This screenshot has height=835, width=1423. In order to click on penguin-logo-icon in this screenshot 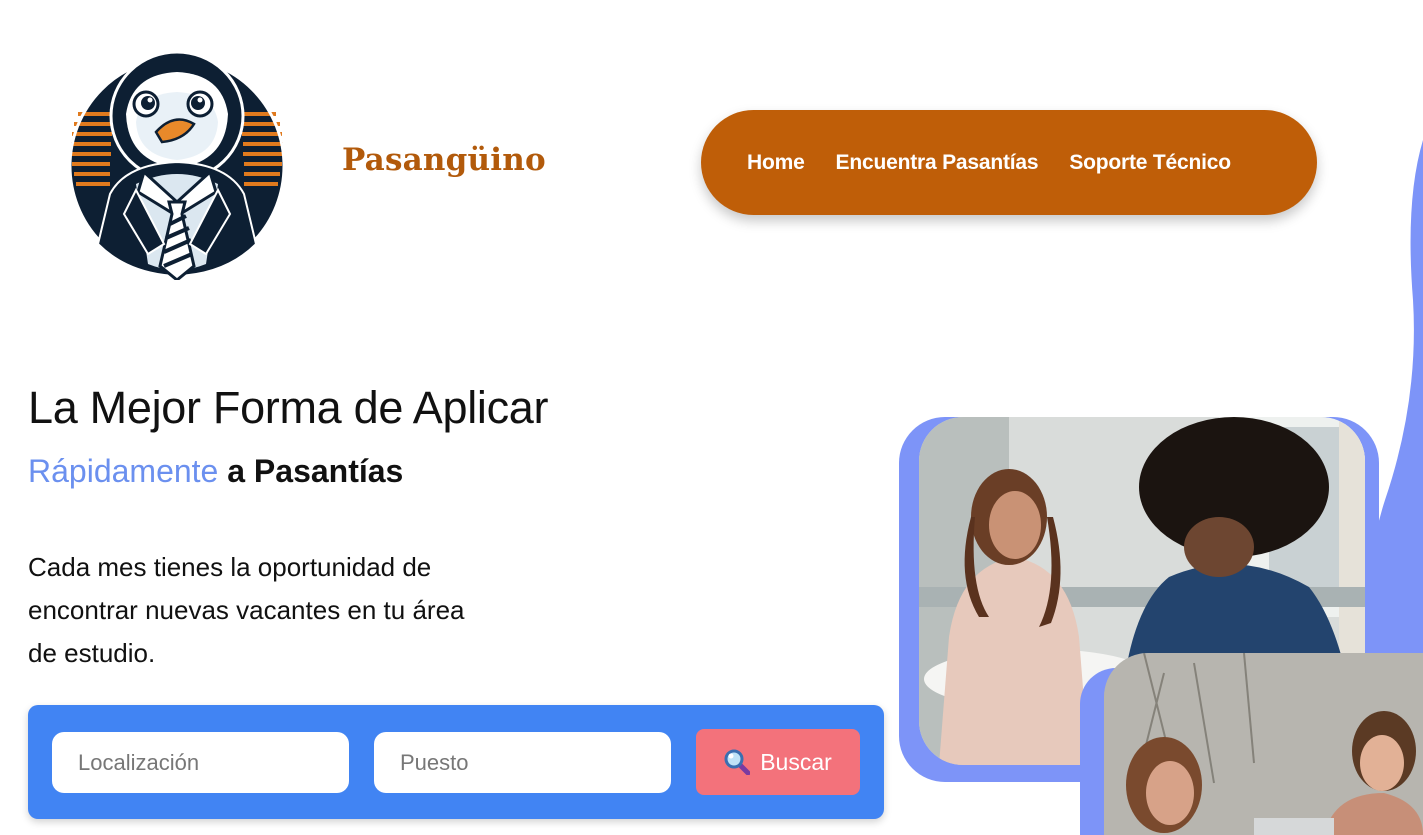, I will do `click(177, 163)`.